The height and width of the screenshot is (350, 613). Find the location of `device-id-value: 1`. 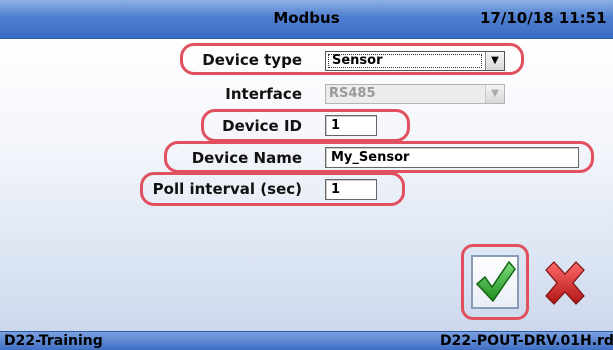

device-id-value: 1 is located at coordinates (336, 125).